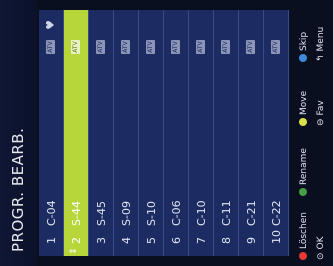 This screenshot has width=334, height=266. What do you see at coordinates (151, 213) in the screenshot?
I see `channel-name: S-10` at bounding box center [151, 213].